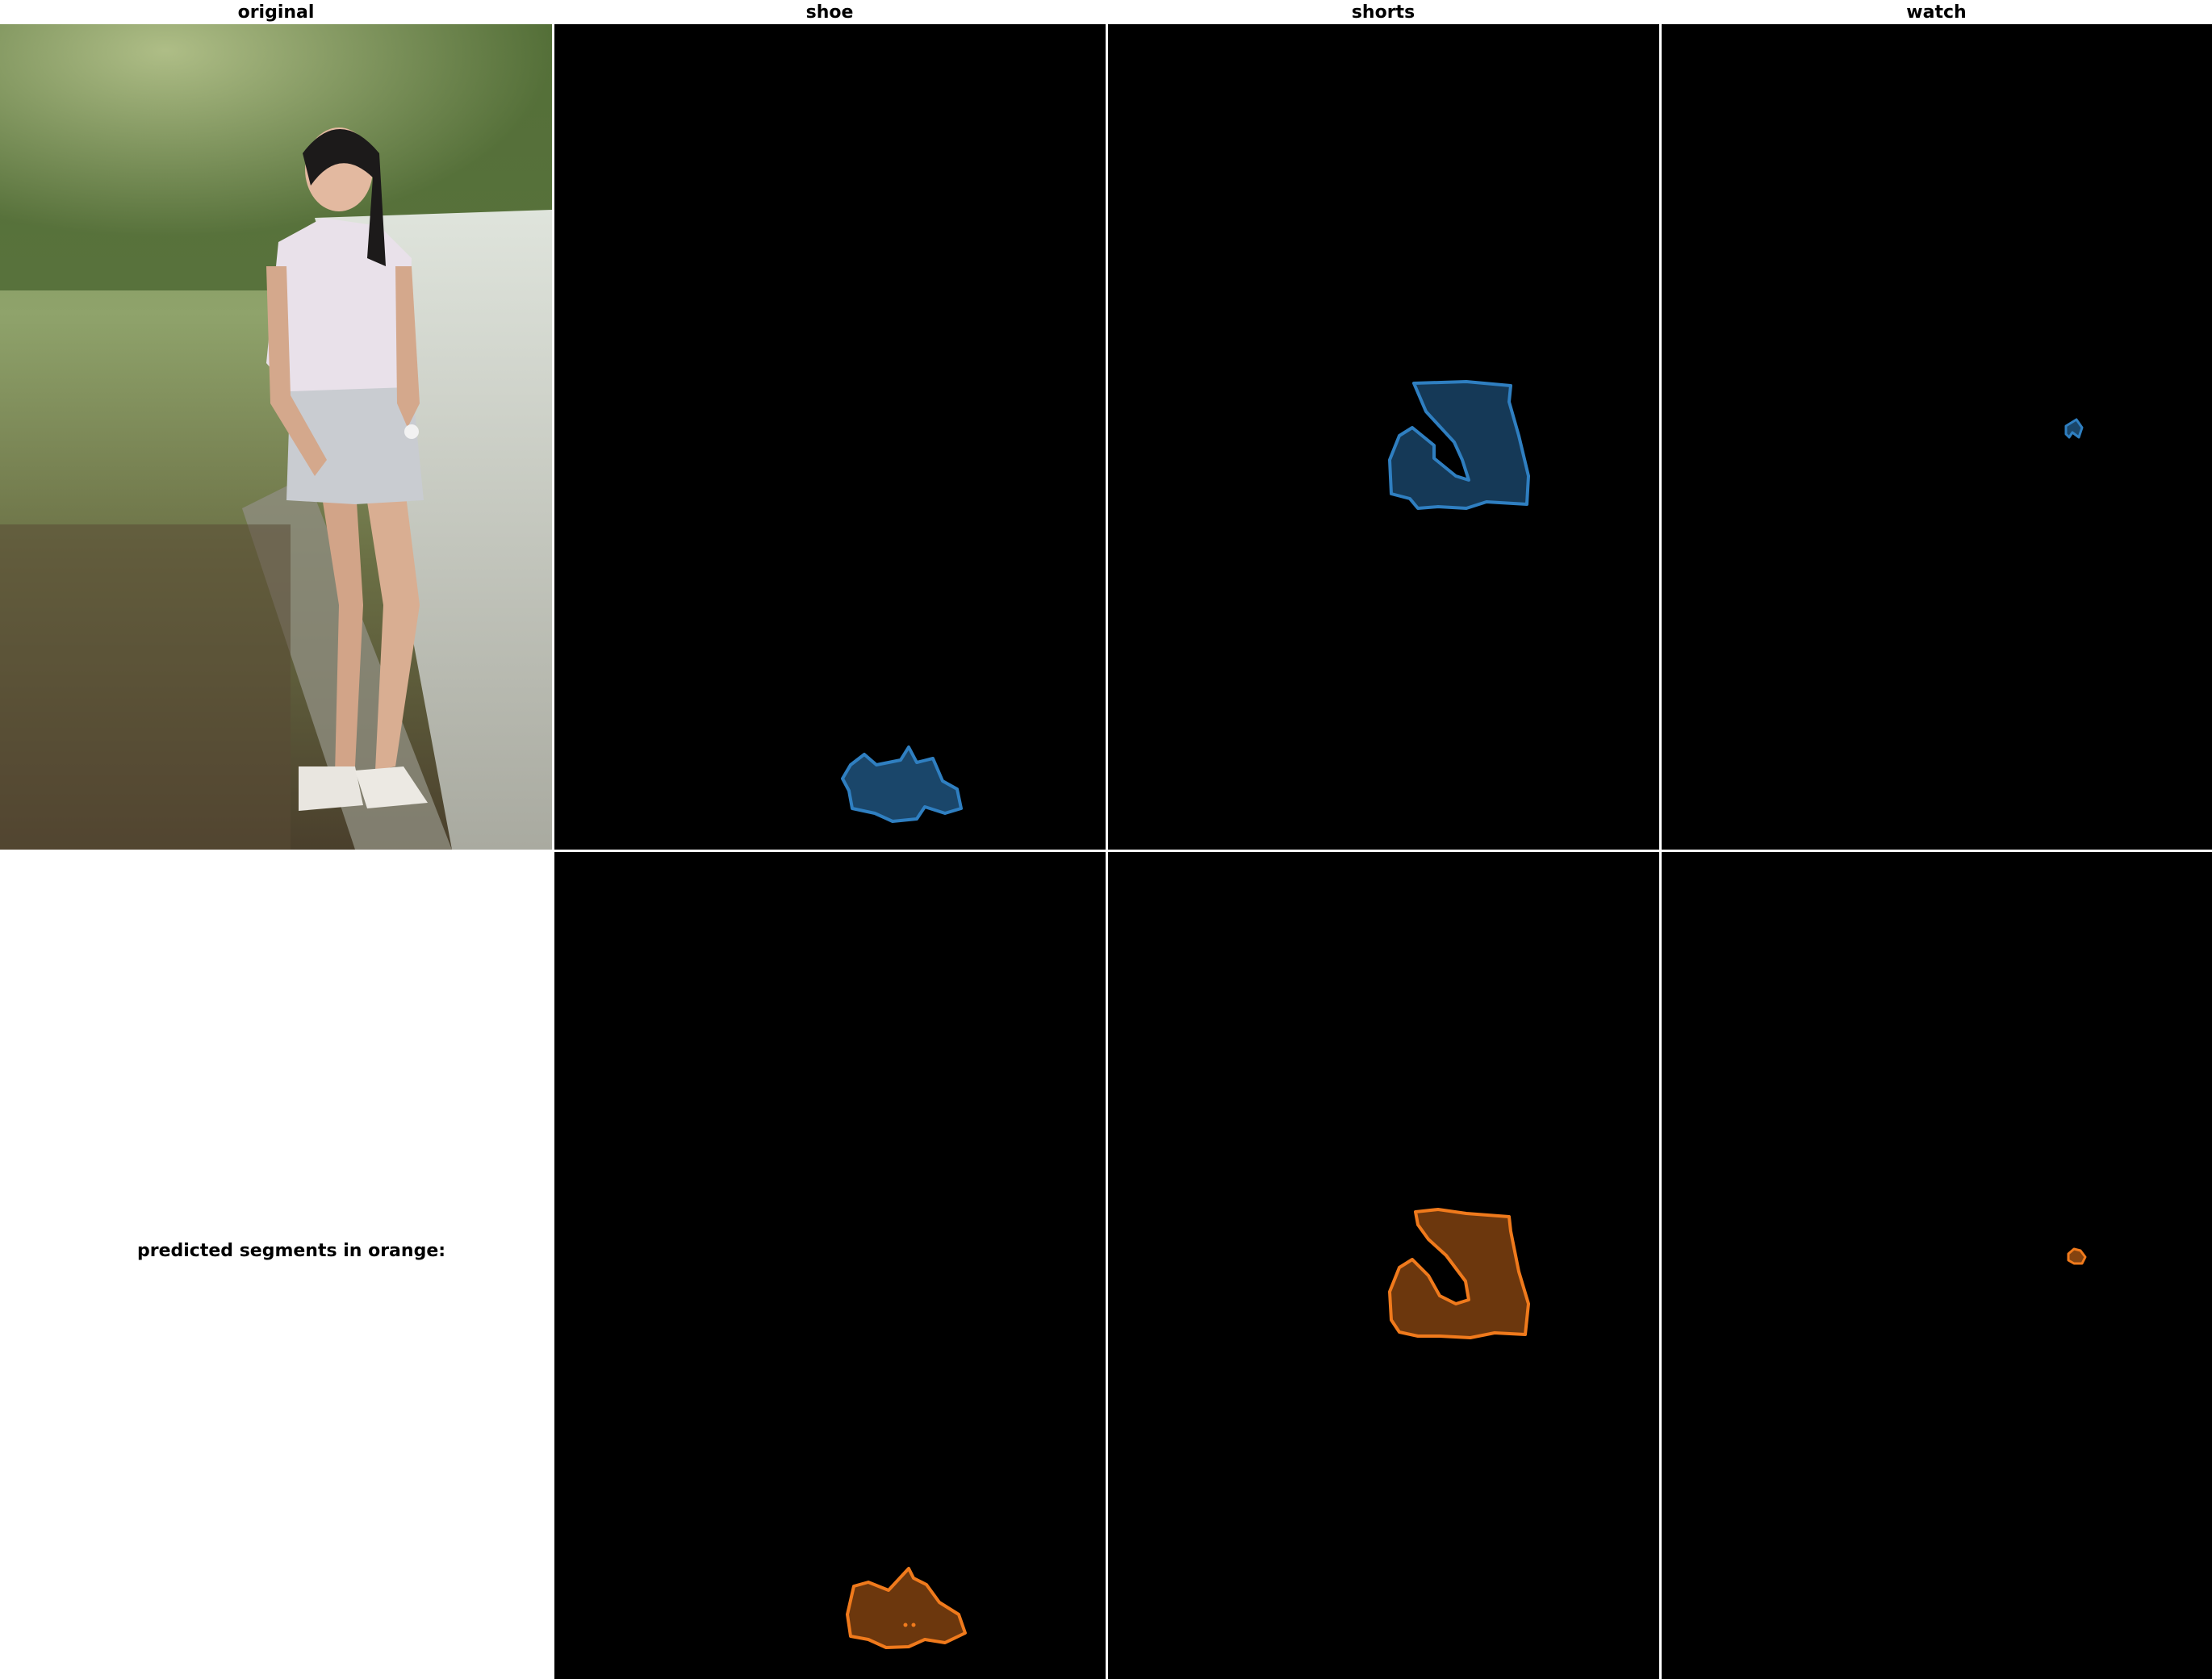 This screenshot has height=1679, width=2212. What do you see at coordinates (1383, 12) in the screenshot?
I see `header-shorts: shorts` at bounding box center [1383, 12].